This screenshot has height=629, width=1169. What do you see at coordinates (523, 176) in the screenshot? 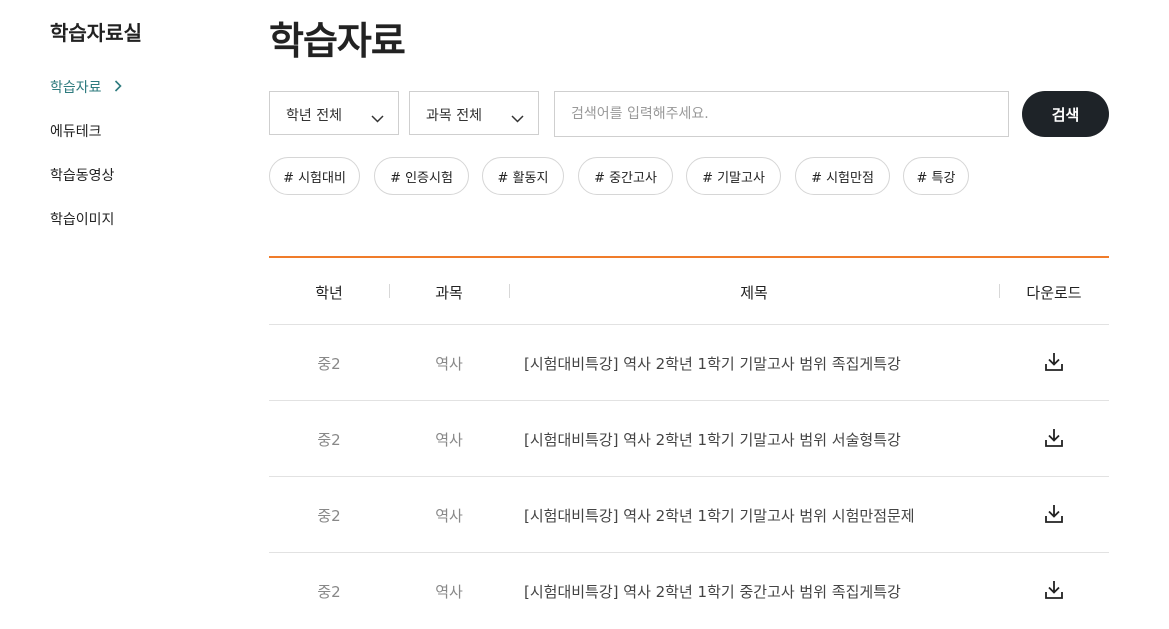
I see `tag-activity-sheet: # 활동지` at bounding box center [523, 176].